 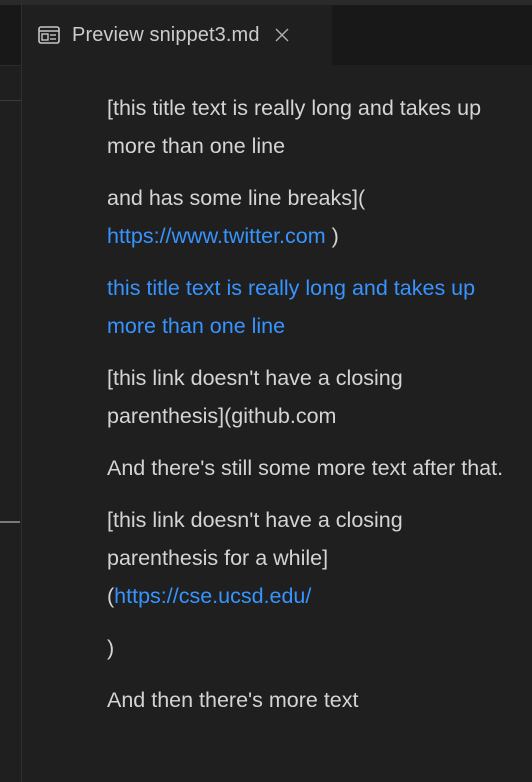 I want to click on close-icon, so click(x=282, y=35).